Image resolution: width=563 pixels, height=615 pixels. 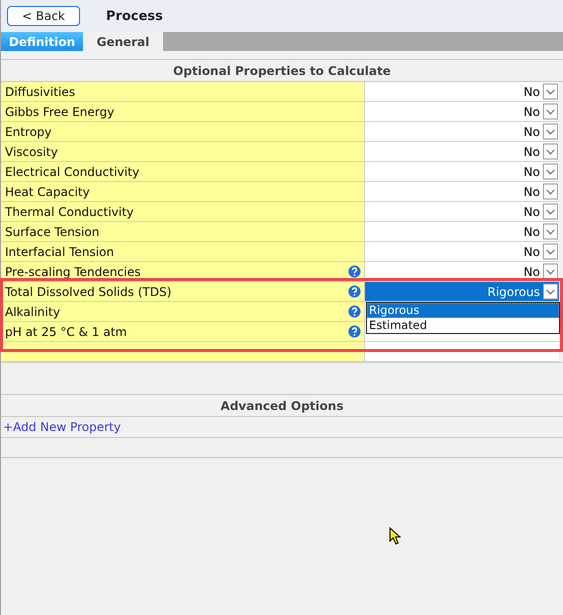 I want to click on property-name: Gibbs Free Energy, so click(x=59, y=111).